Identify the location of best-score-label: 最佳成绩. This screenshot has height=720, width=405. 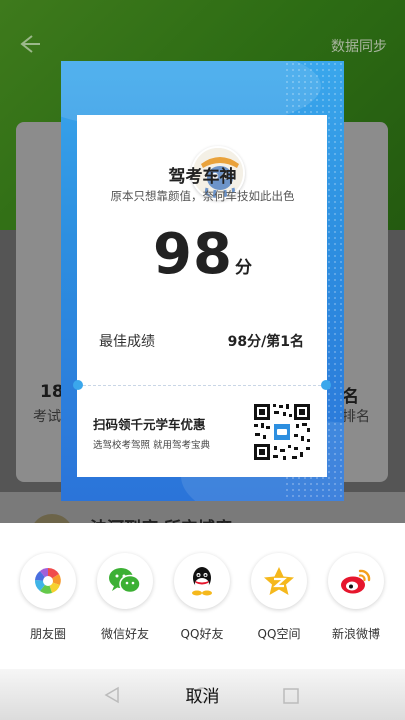
(127, 342).